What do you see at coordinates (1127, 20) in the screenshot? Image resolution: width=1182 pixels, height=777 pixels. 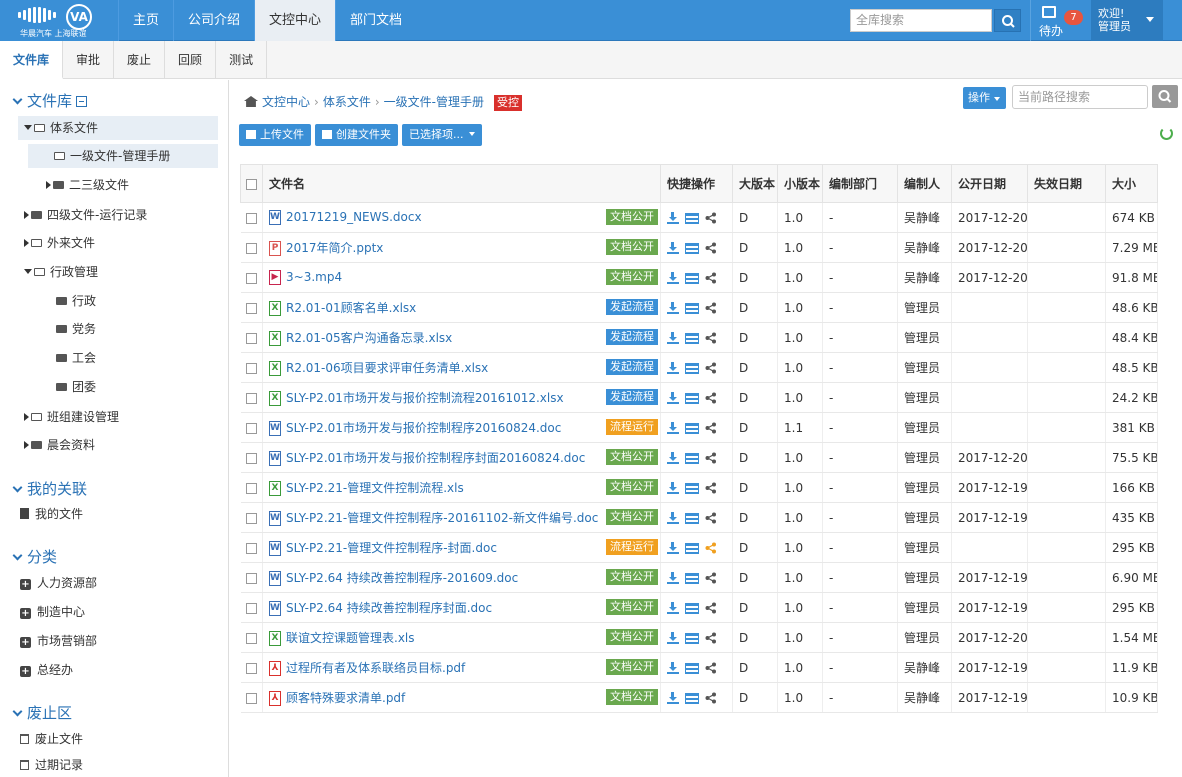 I see `user-menu: 欢迎! 管理员` at bounding box center [1127, 20].